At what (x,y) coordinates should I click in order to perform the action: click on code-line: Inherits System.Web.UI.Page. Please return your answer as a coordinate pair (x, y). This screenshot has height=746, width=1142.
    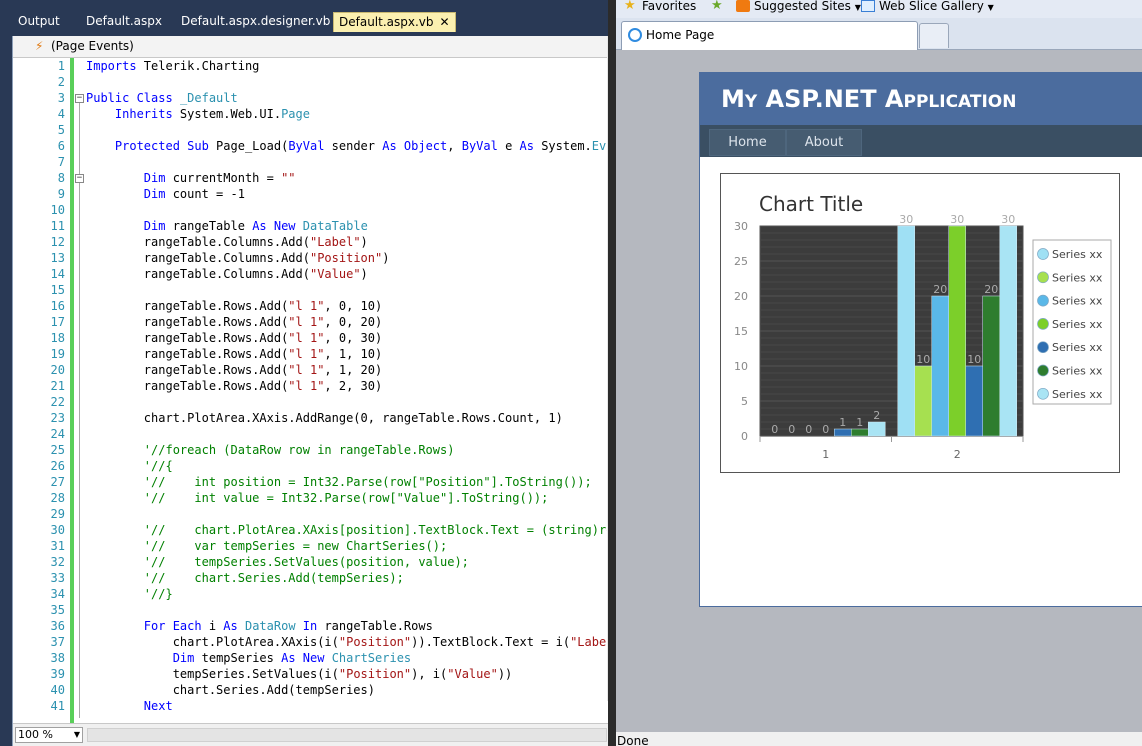
    Looking at the image, I should click on (198, 114).